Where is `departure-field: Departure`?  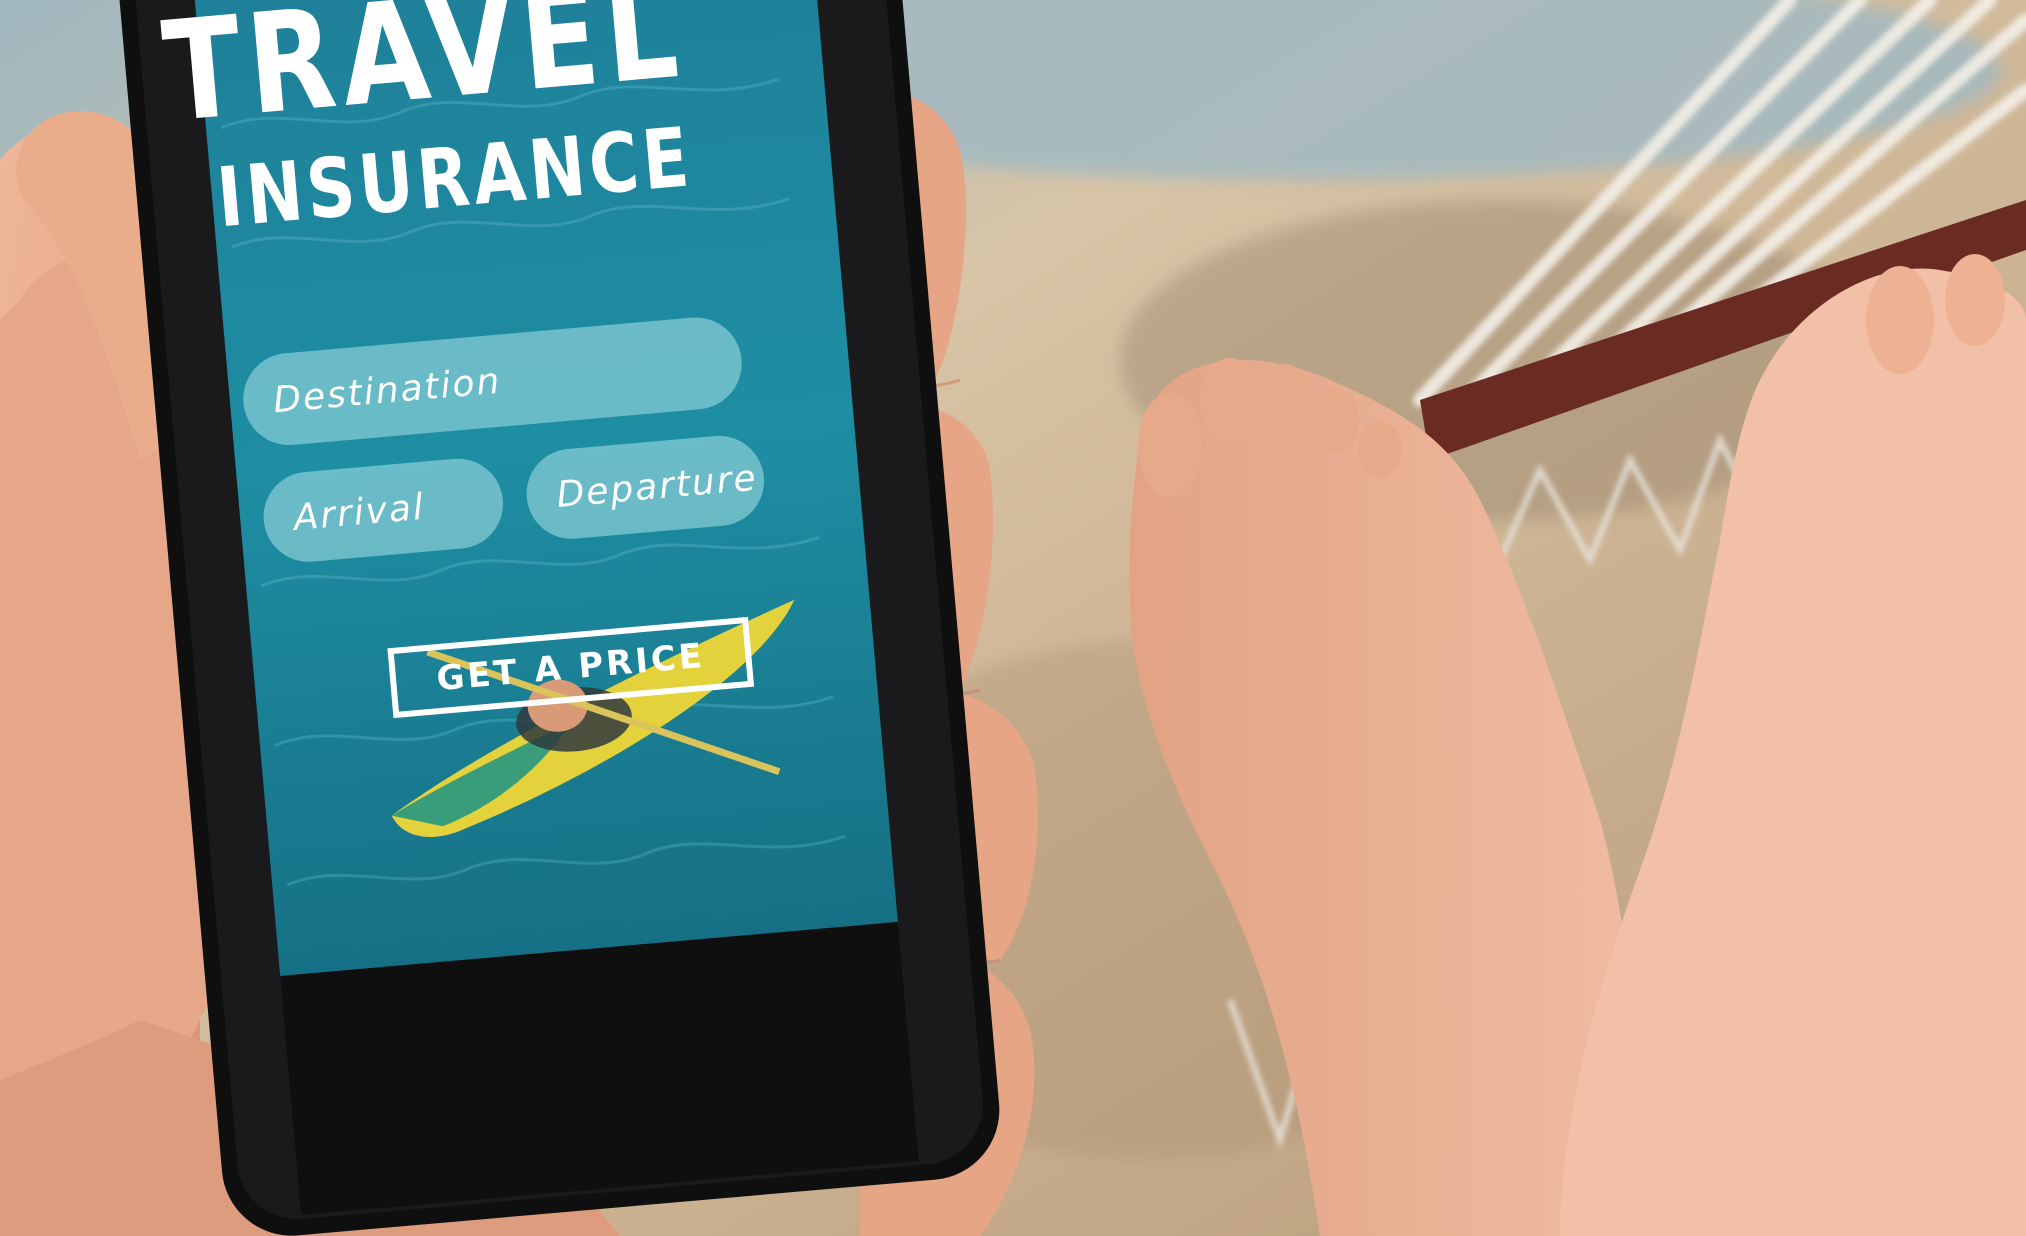
departure-field: Departure is located at coordinates (645, 487).